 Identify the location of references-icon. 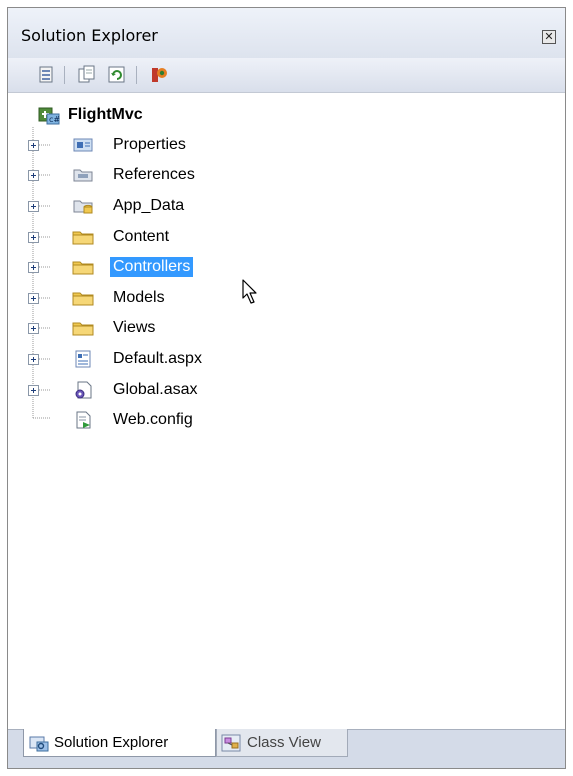
(83, 175).